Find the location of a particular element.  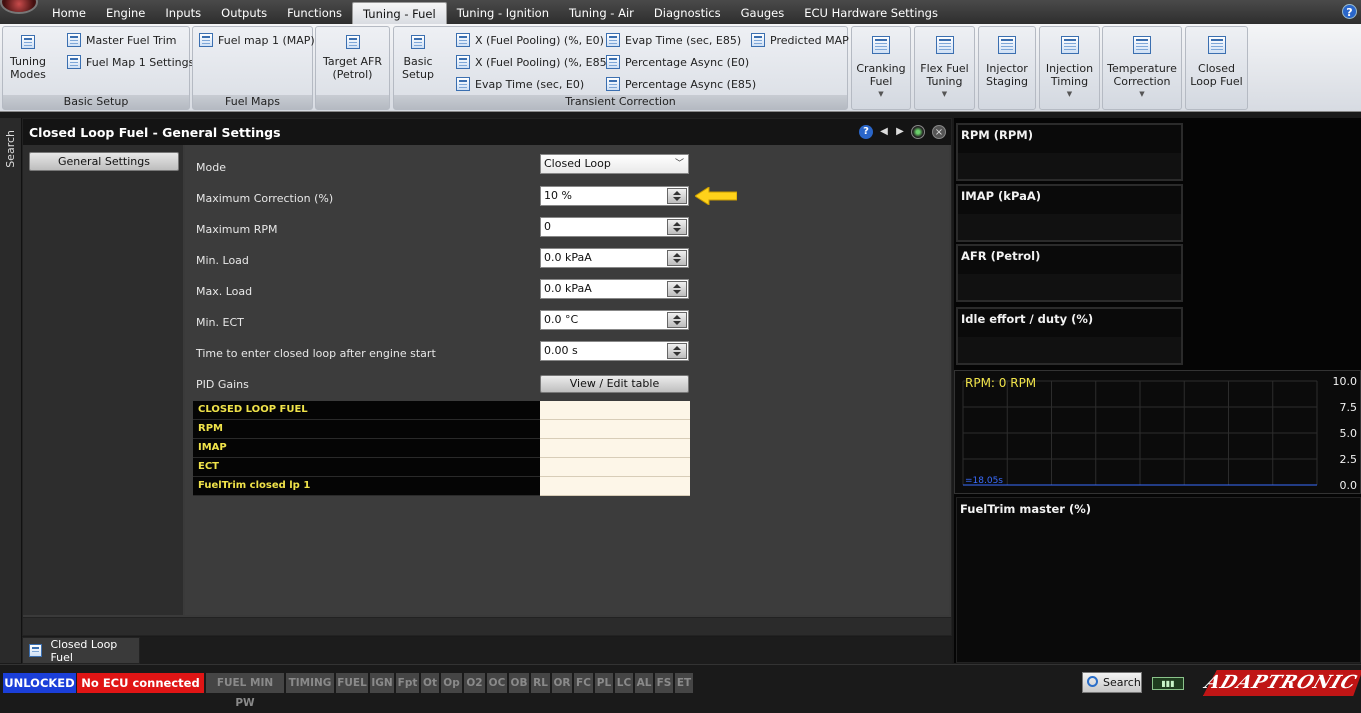

max-correction-field: 10 % is located at coordinates (614, 196).